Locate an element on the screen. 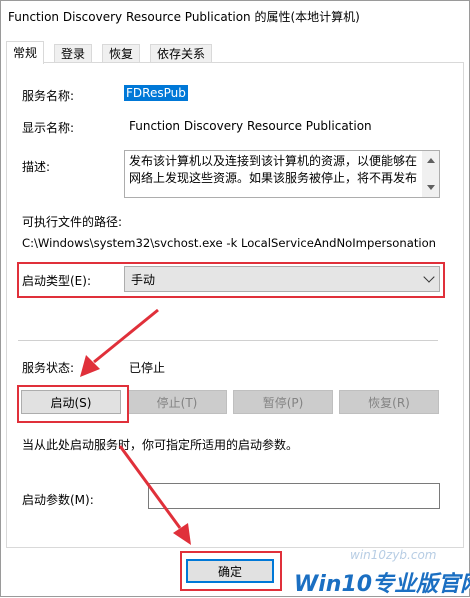 This screenshot has width=470, height=598. annotation-arrowhead-ok is located at coordinates (182, 534).